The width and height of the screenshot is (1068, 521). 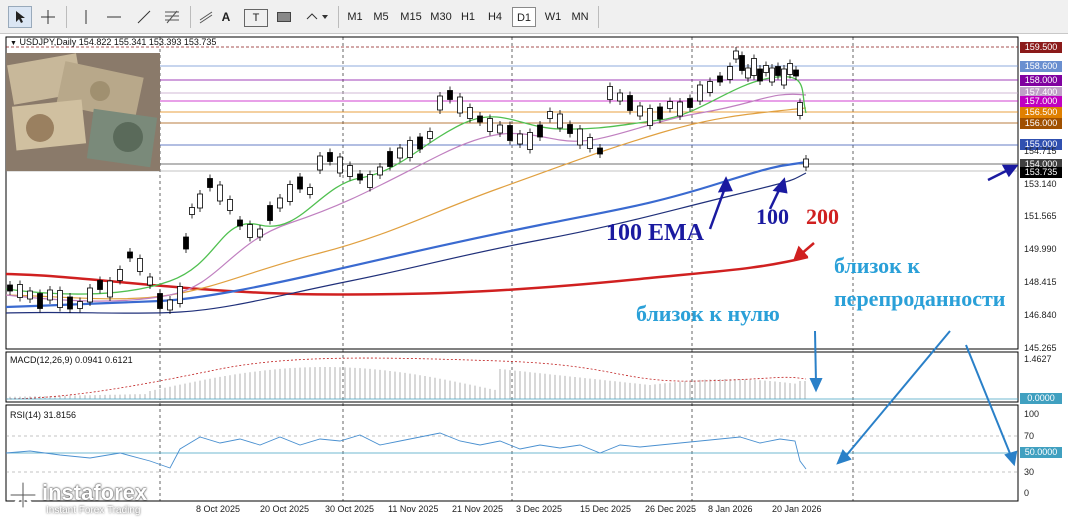 What do you see at coordinates (797, 509) in the screenshot?
I see `date-axis-label: 20 Jan 2026` at bounding box center [797, 509].